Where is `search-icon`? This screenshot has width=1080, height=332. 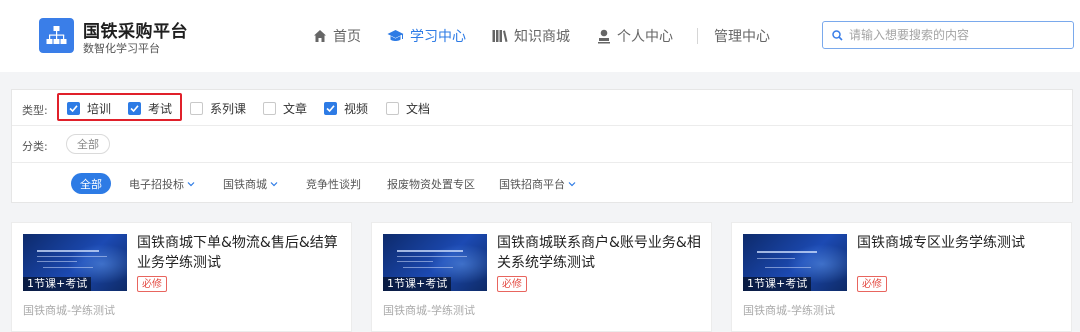
search-icon is located at coordinates (837, 35).